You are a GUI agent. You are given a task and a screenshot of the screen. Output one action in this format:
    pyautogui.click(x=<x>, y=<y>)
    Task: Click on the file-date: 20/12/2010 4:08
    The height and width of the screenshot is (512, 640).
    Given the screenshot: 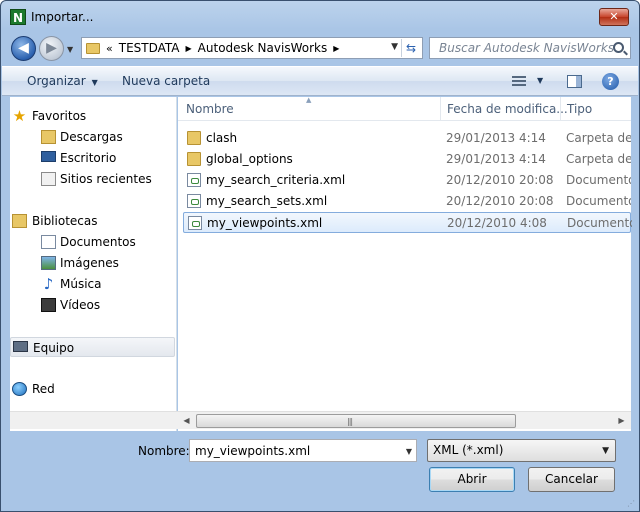 What is the action you would take?
    pyautogui.click(x=497, y=223)
    